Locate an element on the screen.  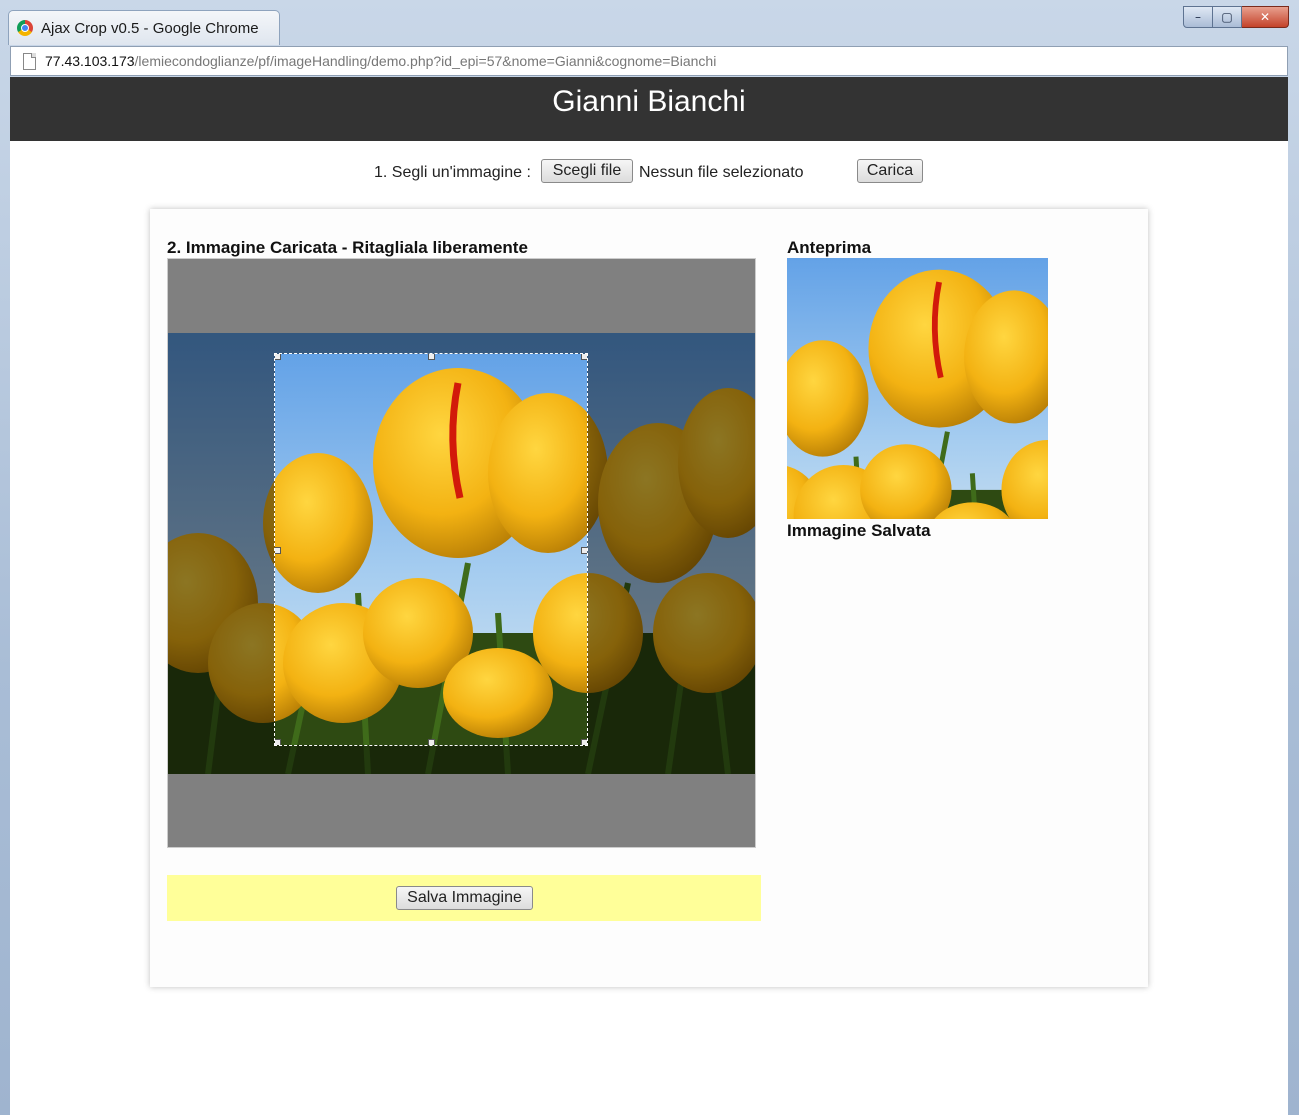
page-header: Gianni Bianchi is located at coordinates (649, 109).